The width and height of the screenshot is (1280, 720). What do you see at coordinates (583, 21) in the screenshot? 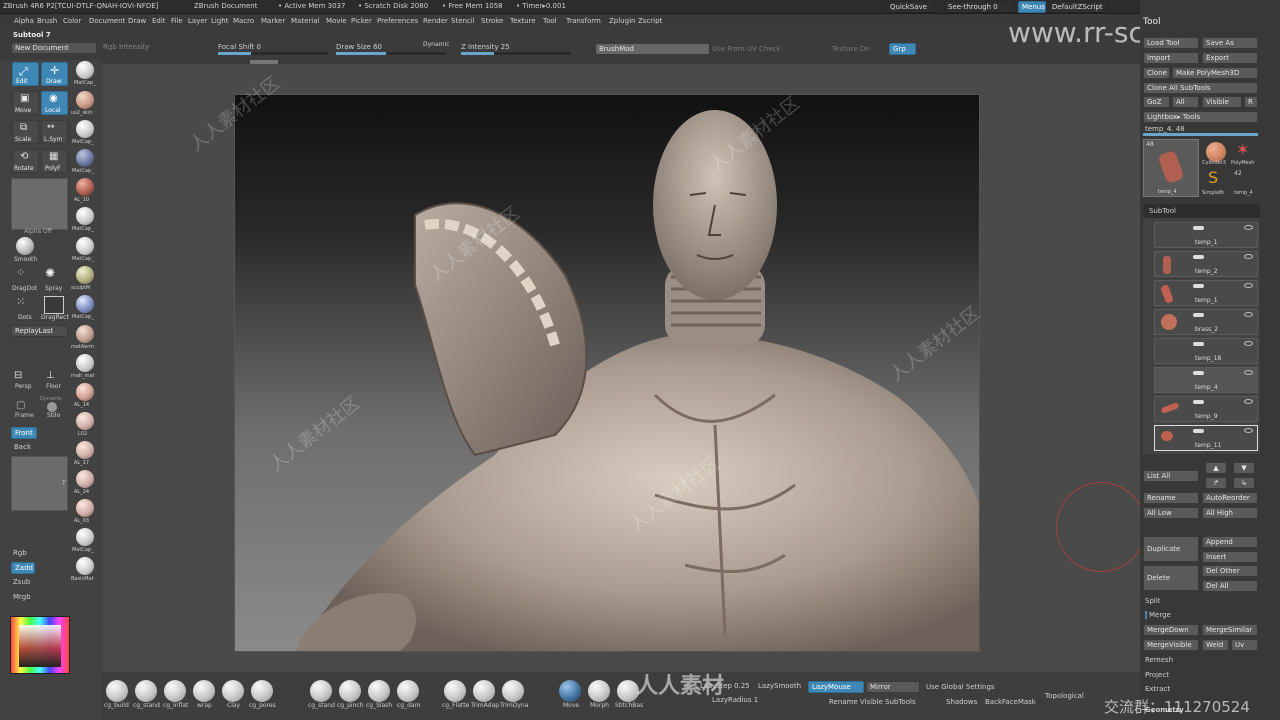
I see `menu-transform: Transform` at bounding box center [583, 21].